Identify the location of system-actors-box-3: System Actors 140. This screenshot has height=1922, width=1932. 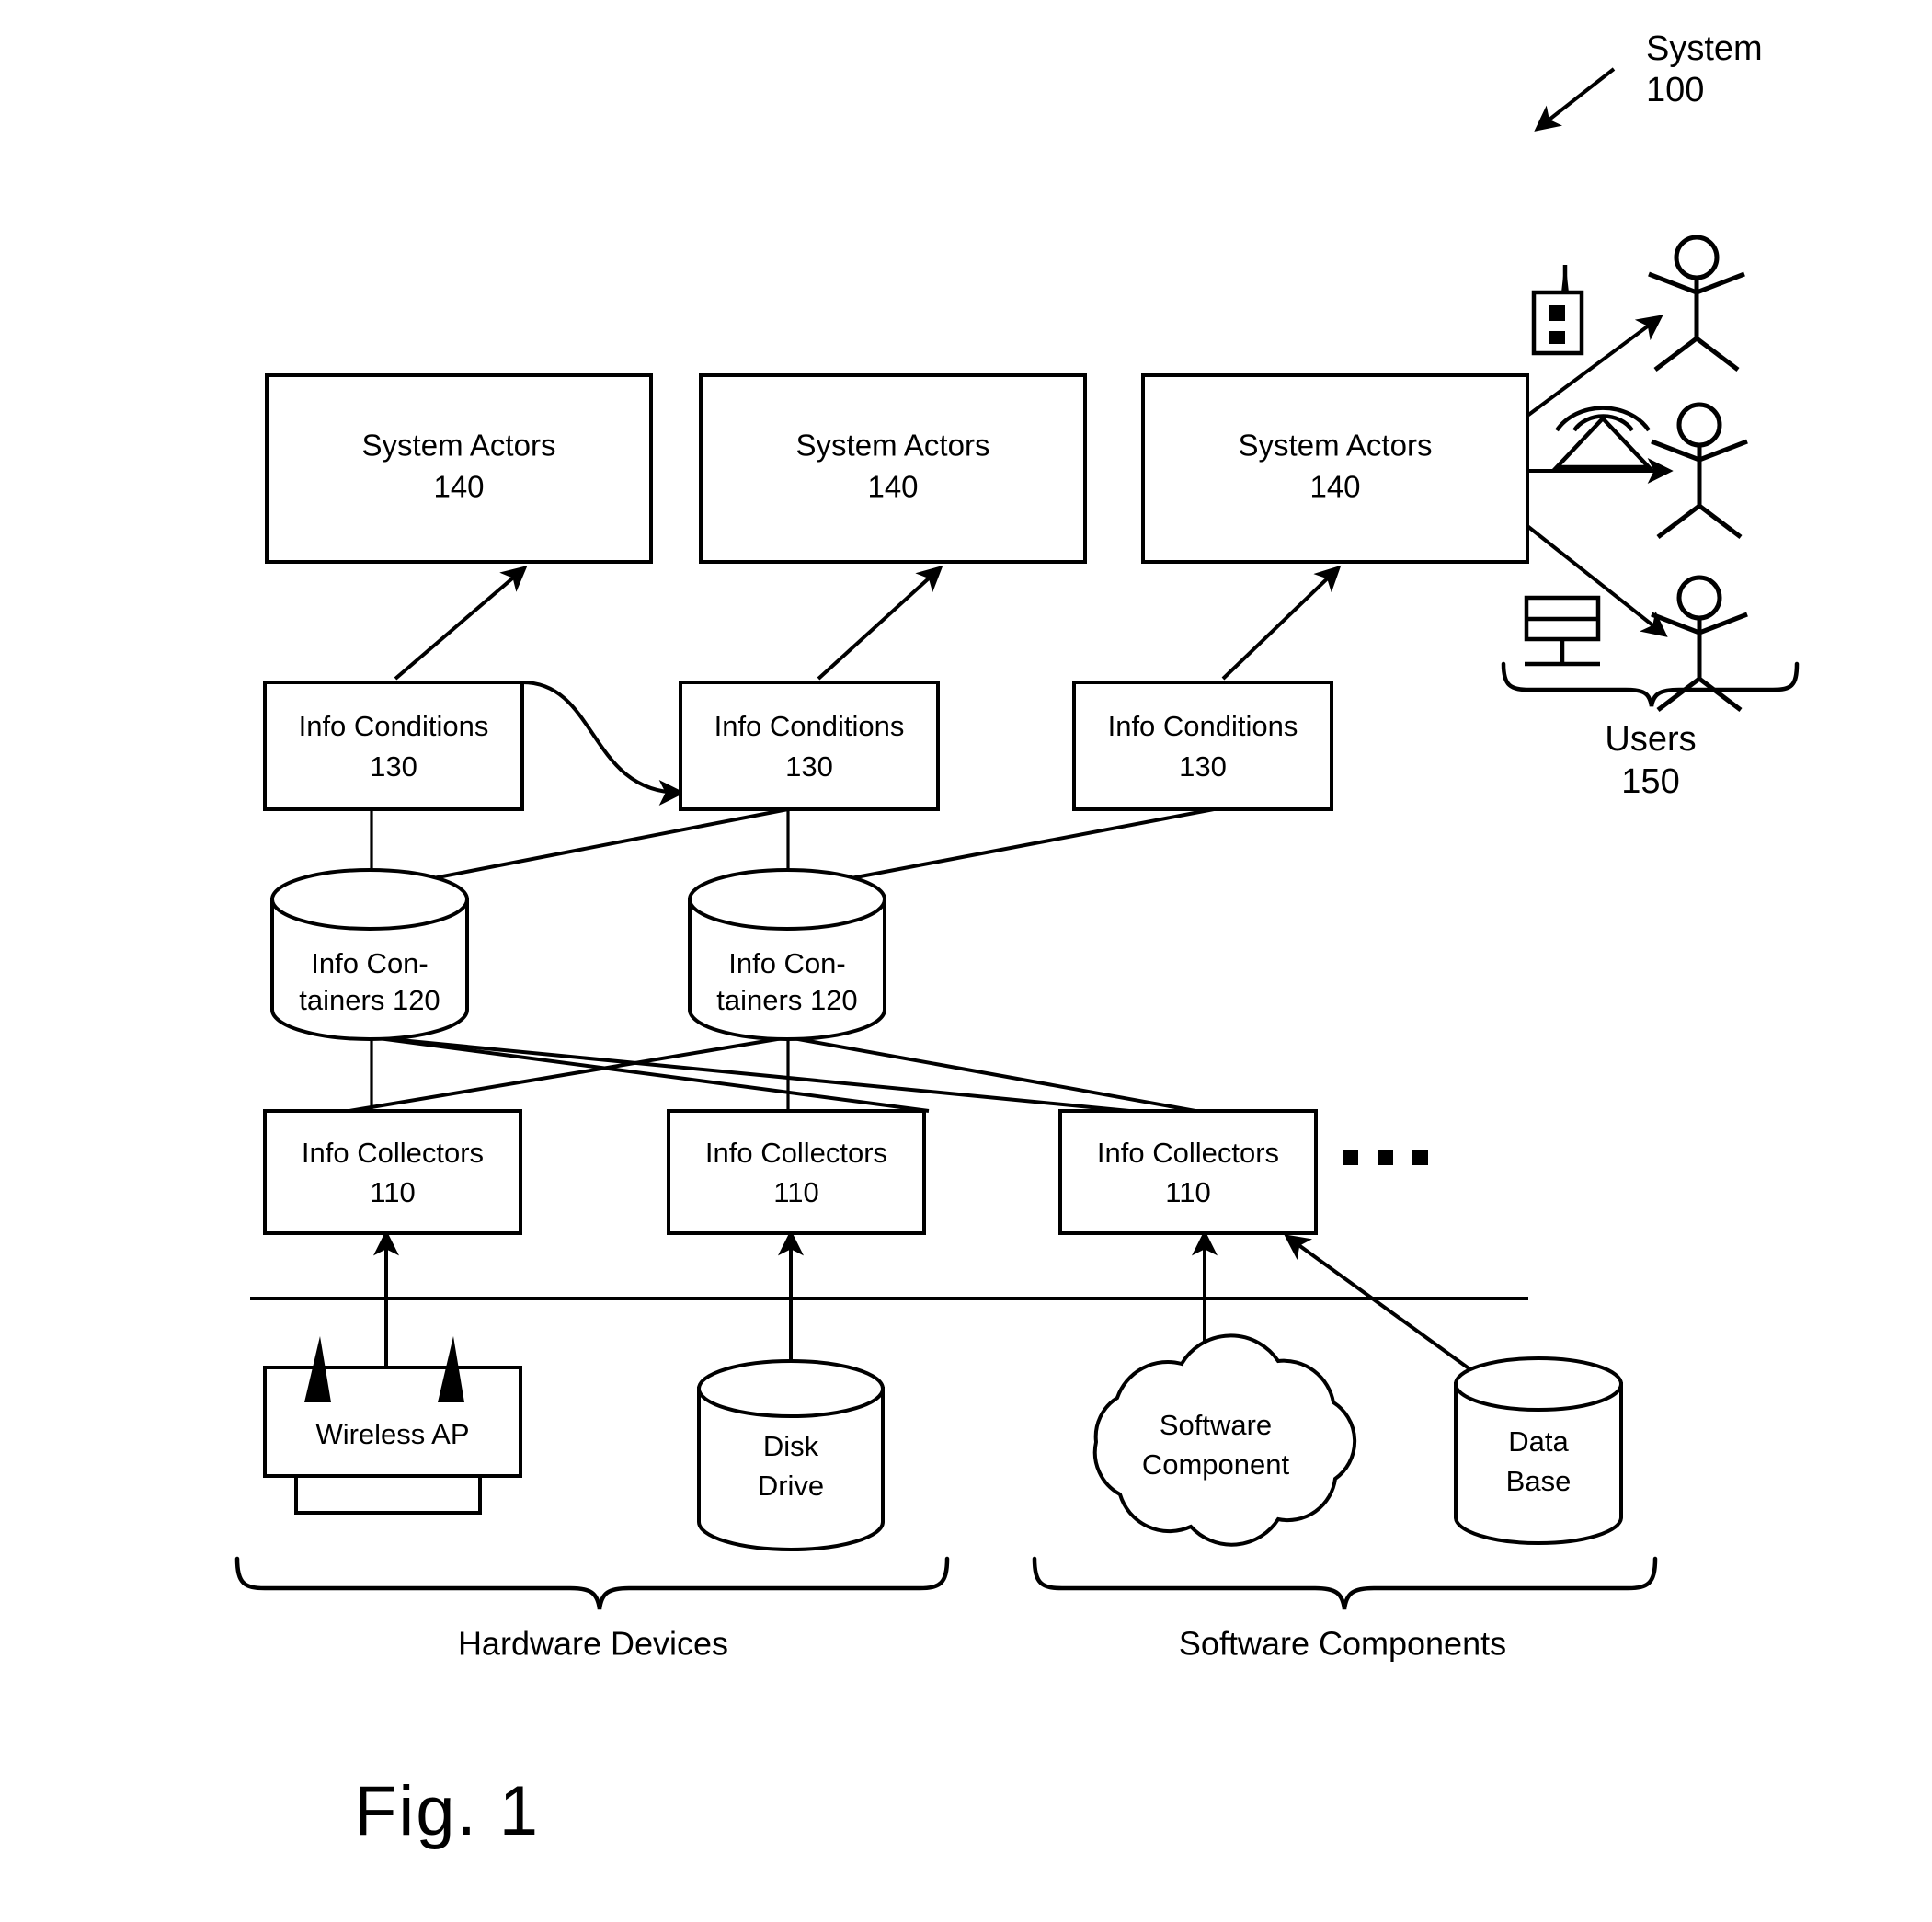
(1335, 469).